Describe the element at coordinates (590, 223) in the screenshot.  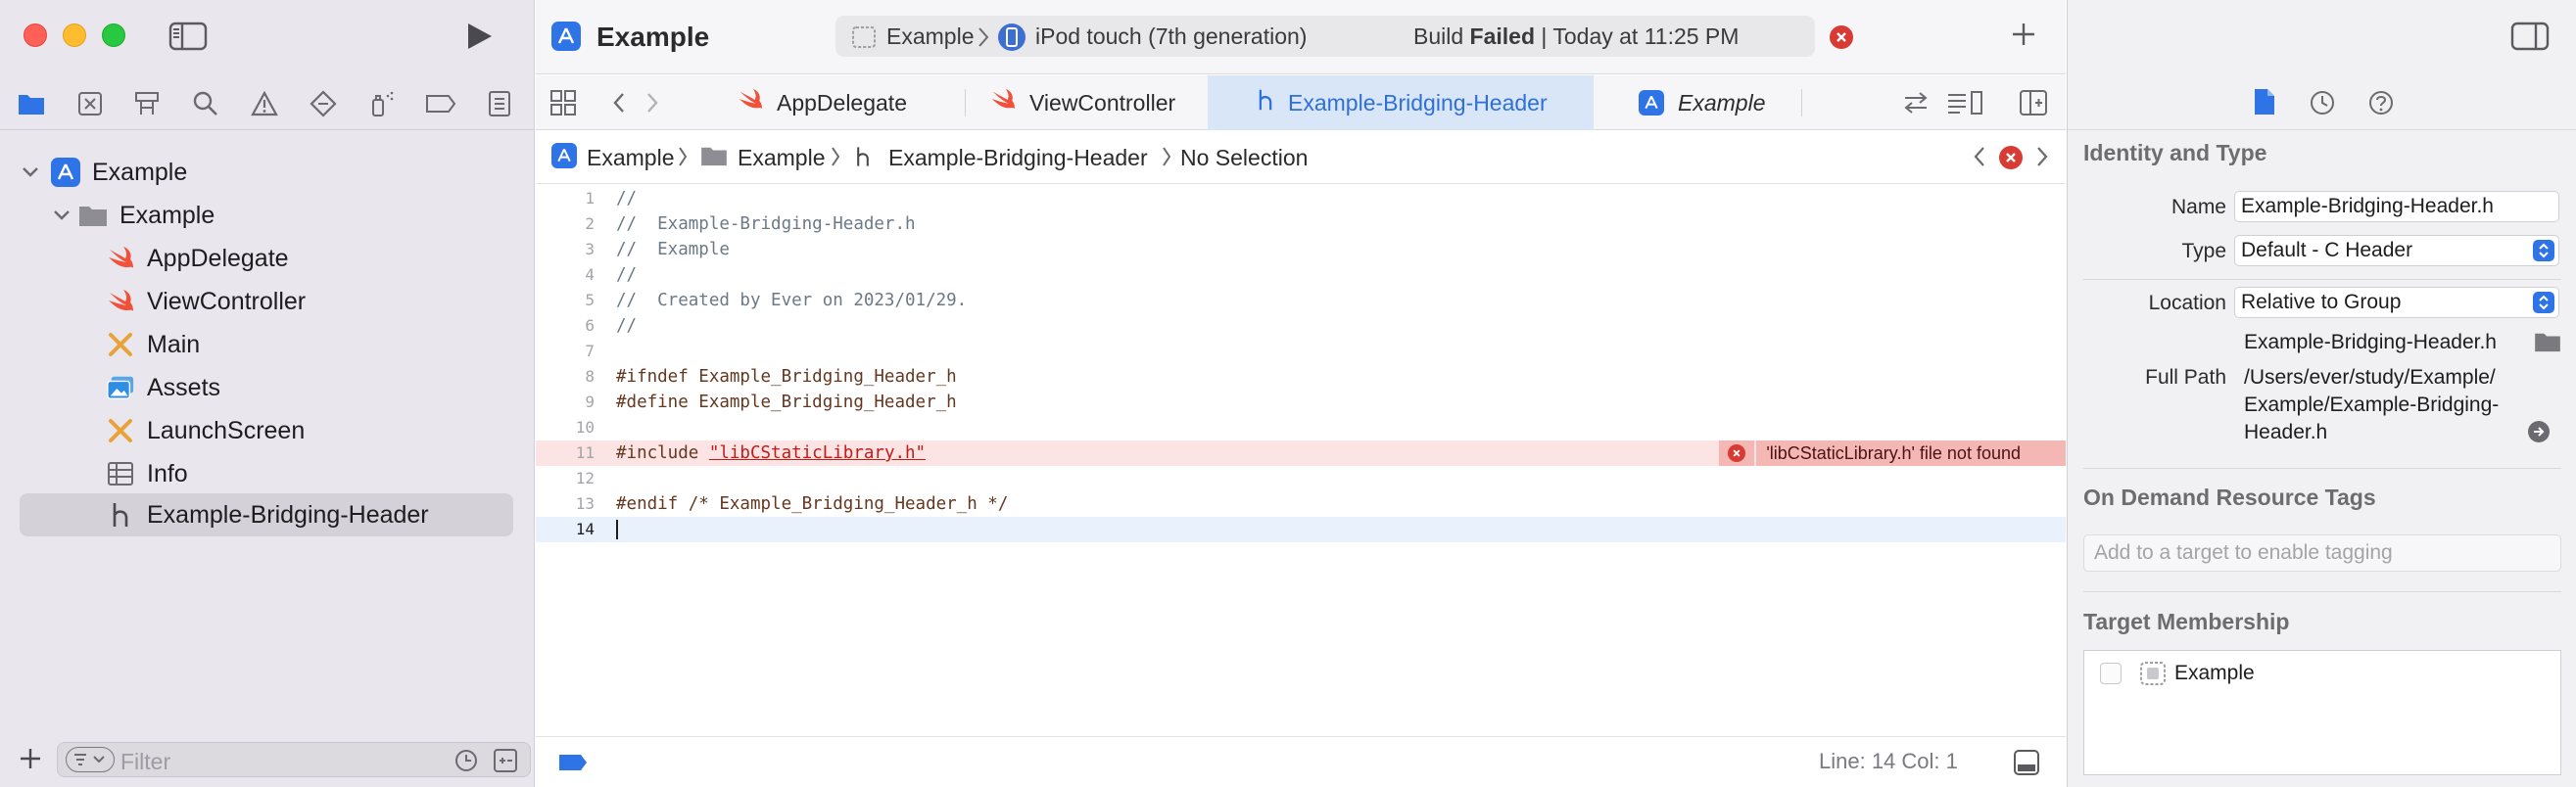
I see `line-number: 2` at that location.